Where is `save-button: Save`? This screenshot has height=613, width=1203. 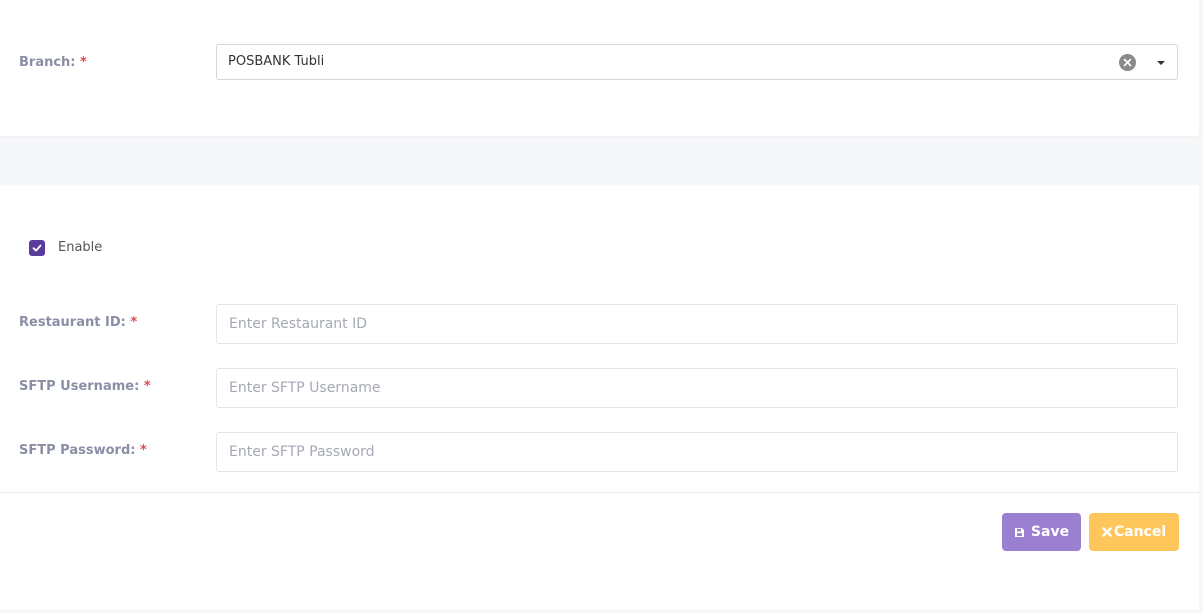 save-button: Save is located at coordinates (1041, 532).